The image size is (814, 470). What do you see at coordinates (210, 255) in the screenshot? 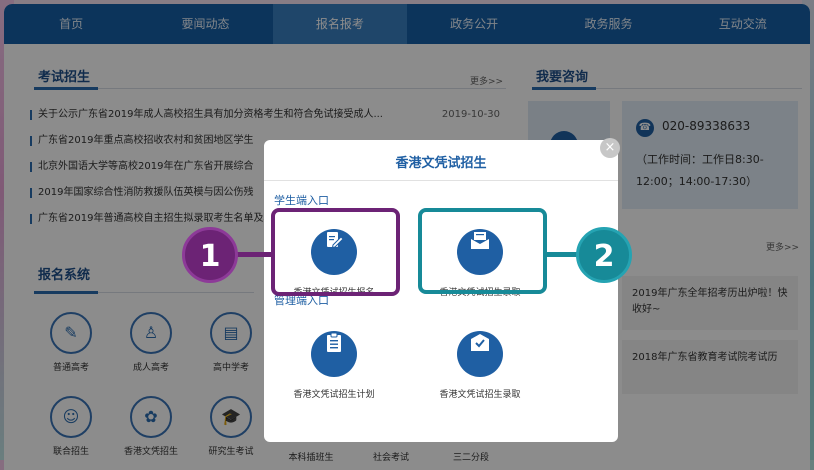
I see `step-badge-1: 1` at bounding box center [210, 255].